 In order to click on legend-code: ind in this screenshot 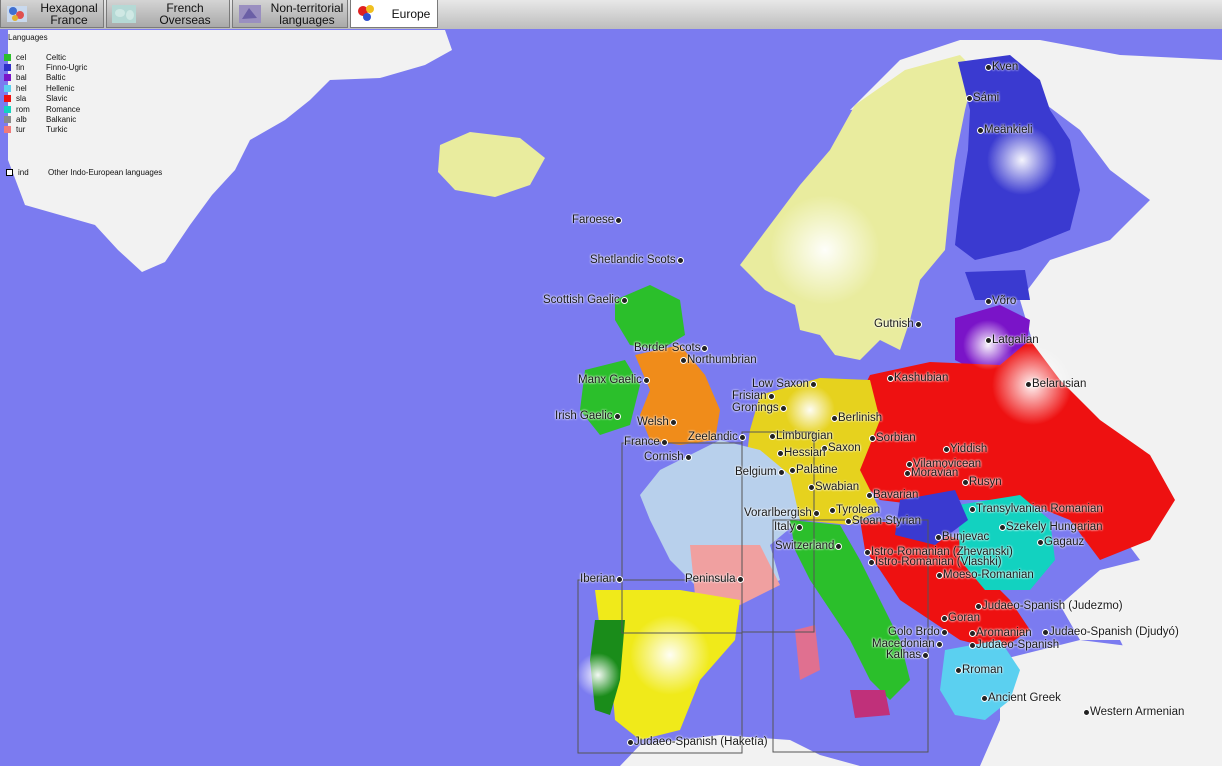, I will do `click(23, 173)`.